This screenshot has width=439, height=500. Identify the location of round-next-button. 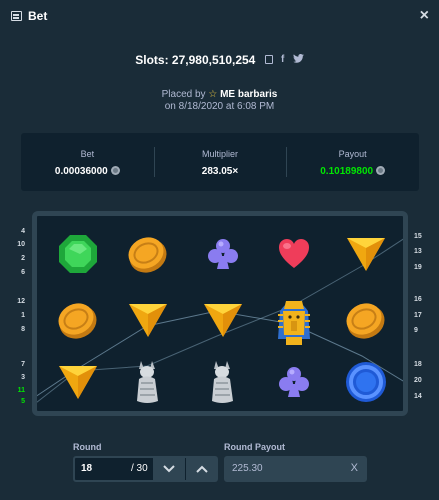
(202, 469).